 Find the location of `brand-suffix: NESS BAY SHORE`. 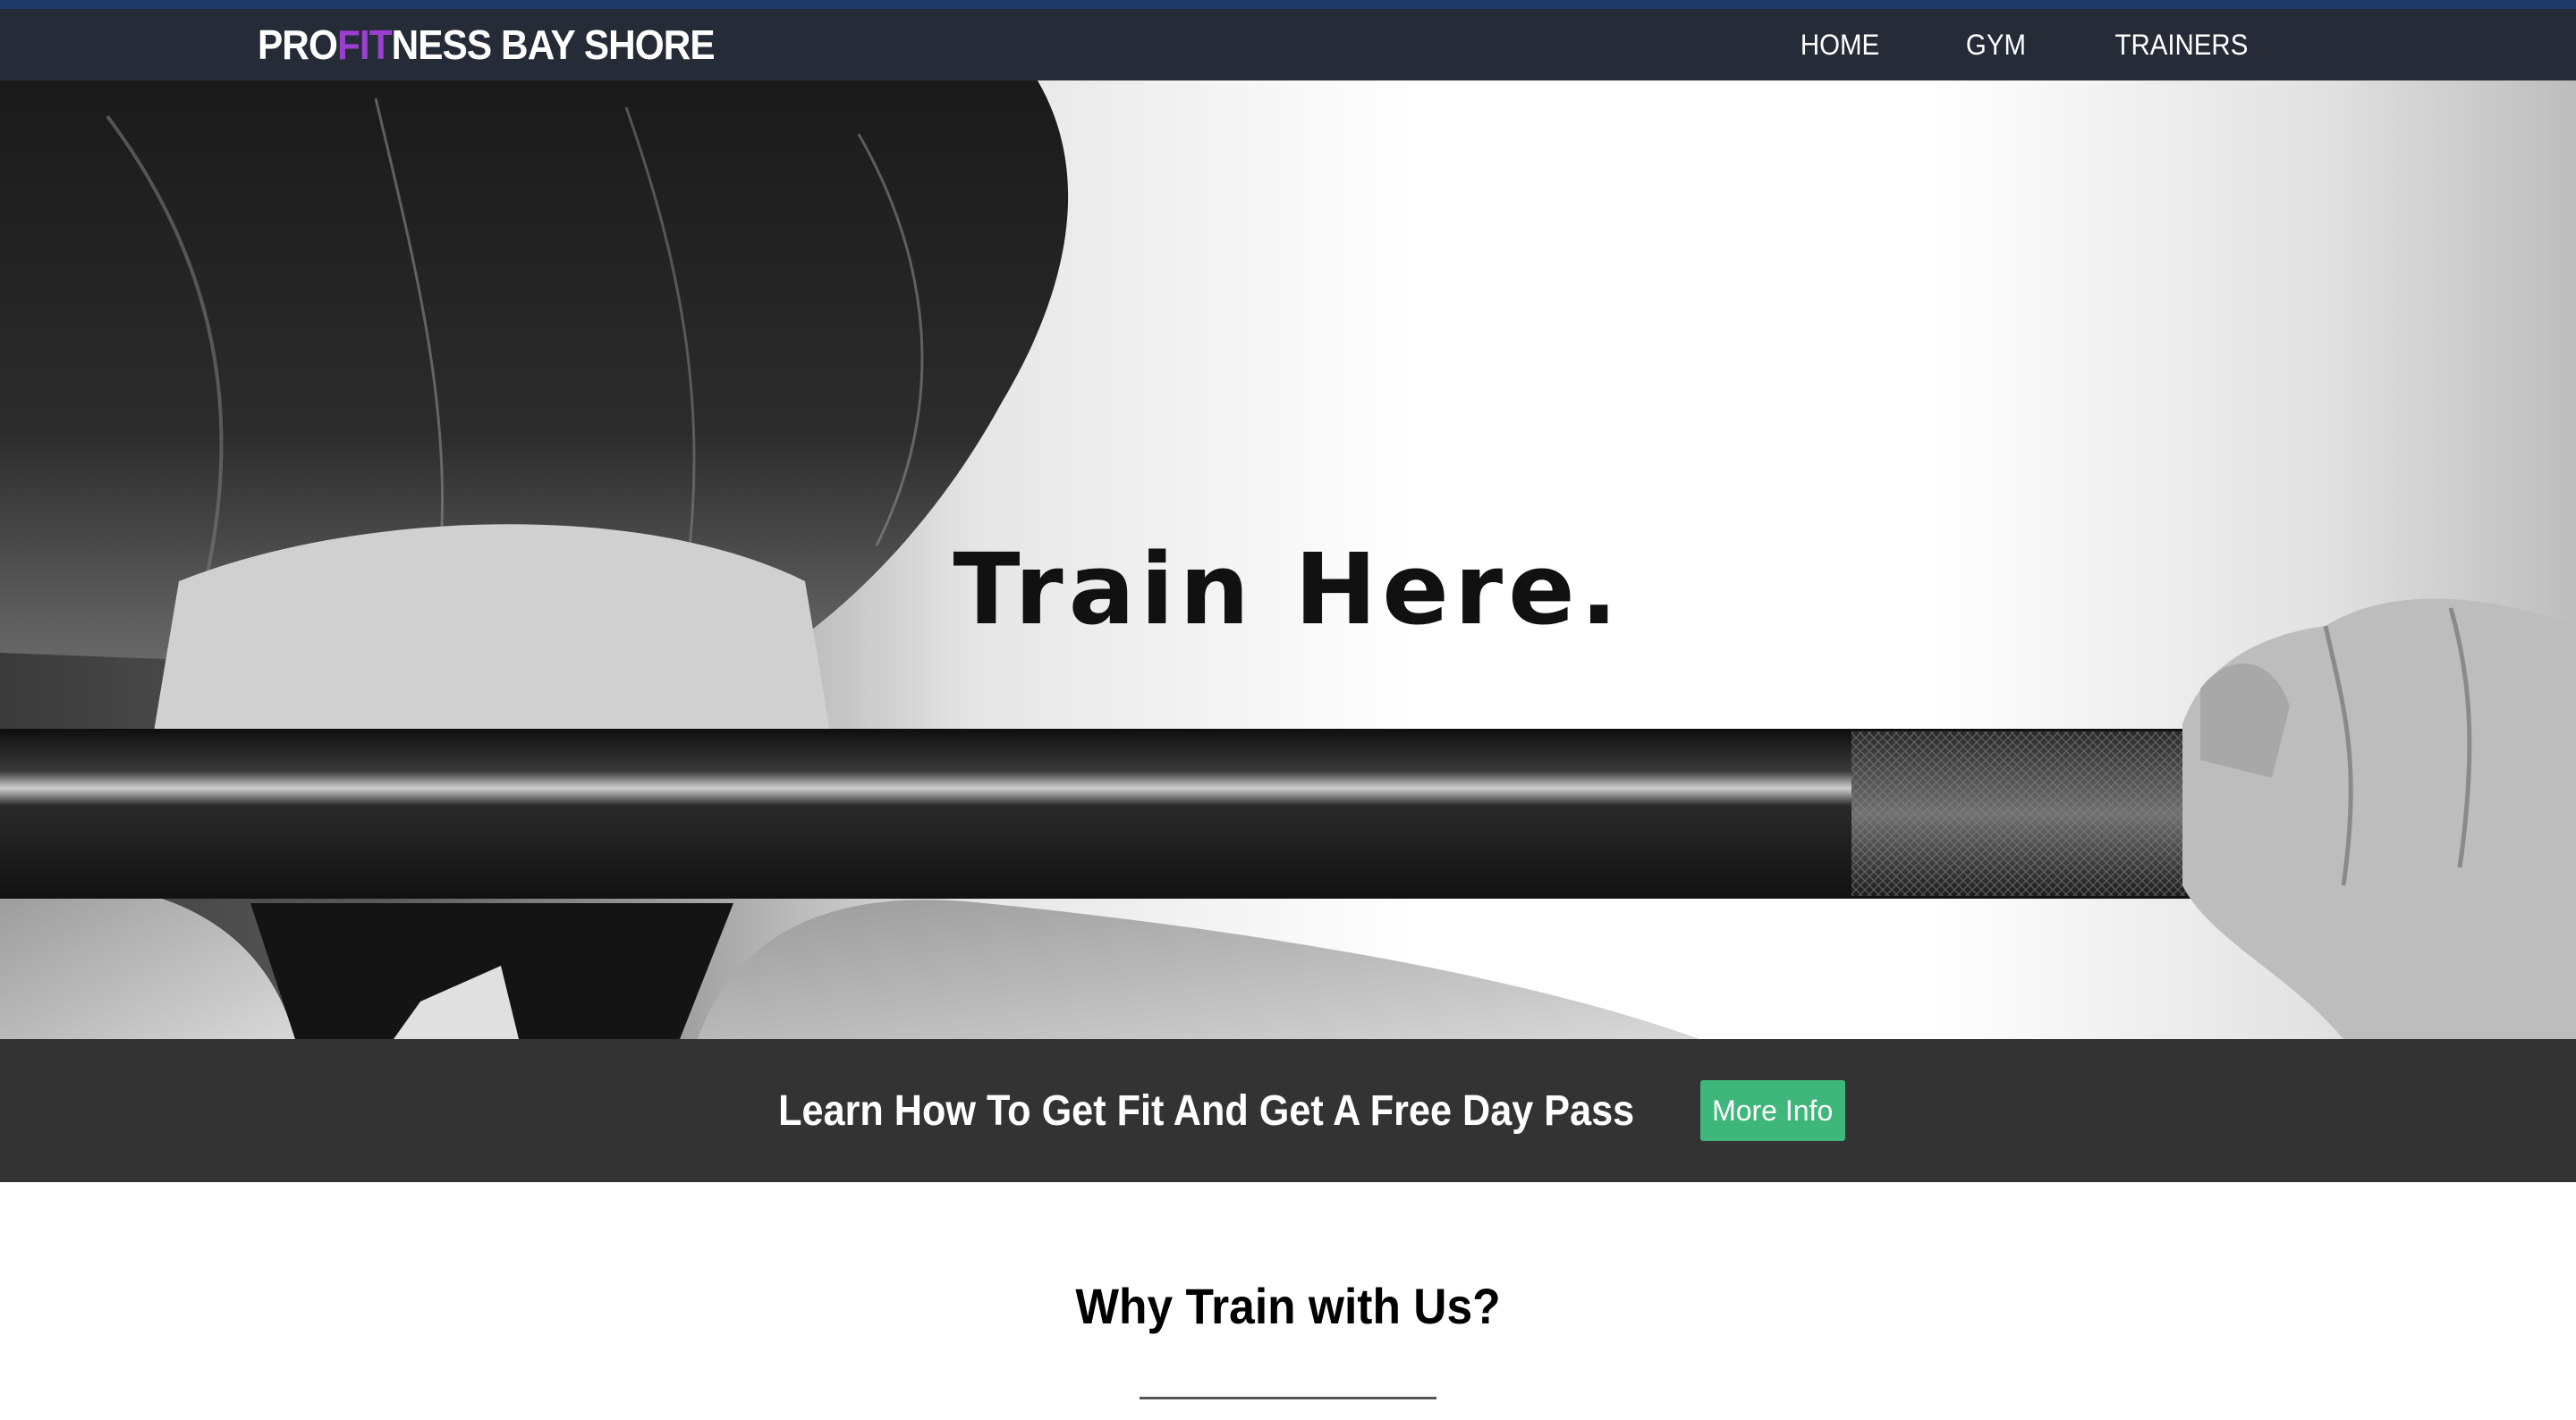

brand-suffix: NESS BAY SHORE is located at coordinates (553, 45).